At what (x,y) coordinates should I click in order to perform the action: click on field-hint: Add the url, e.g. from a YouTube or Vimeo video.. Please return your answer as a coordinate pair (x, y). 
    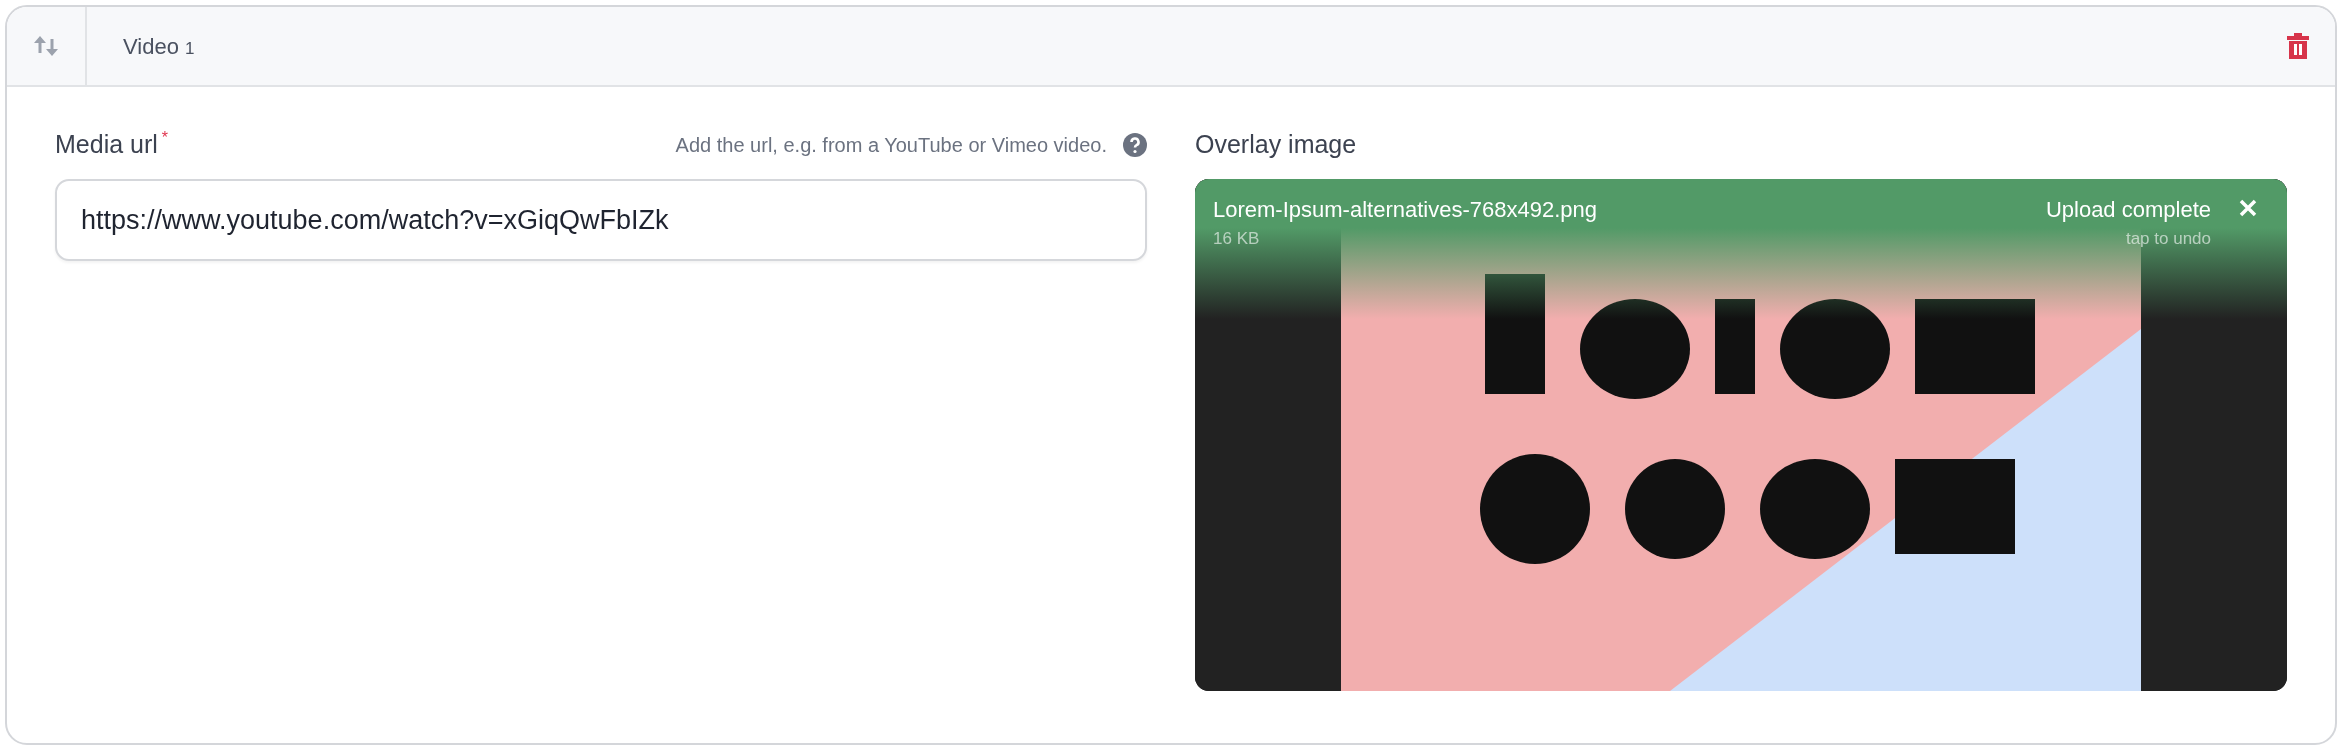
    Looking at the image, I should click on (891, 145).